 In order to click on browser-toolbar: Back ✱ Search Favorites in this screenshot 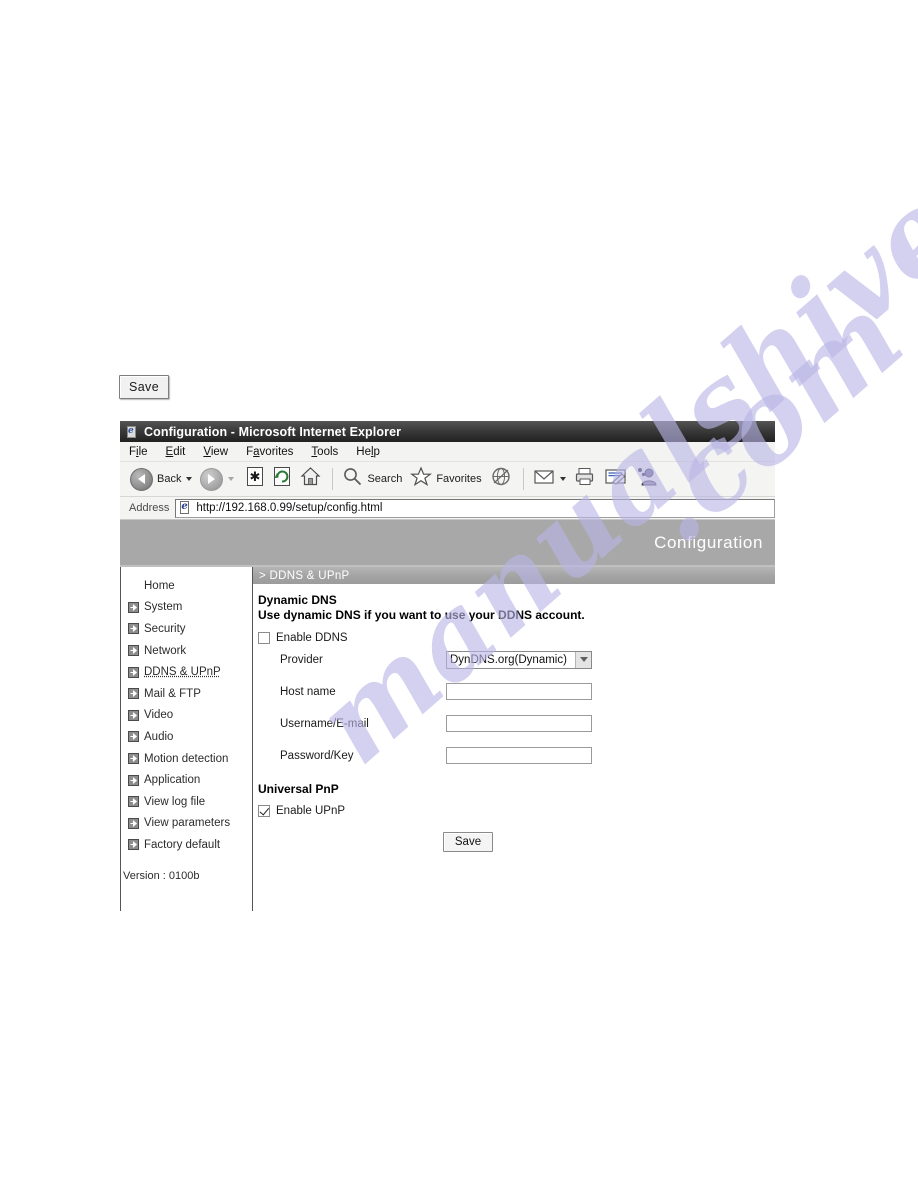, I will do `click(447, 479)`.